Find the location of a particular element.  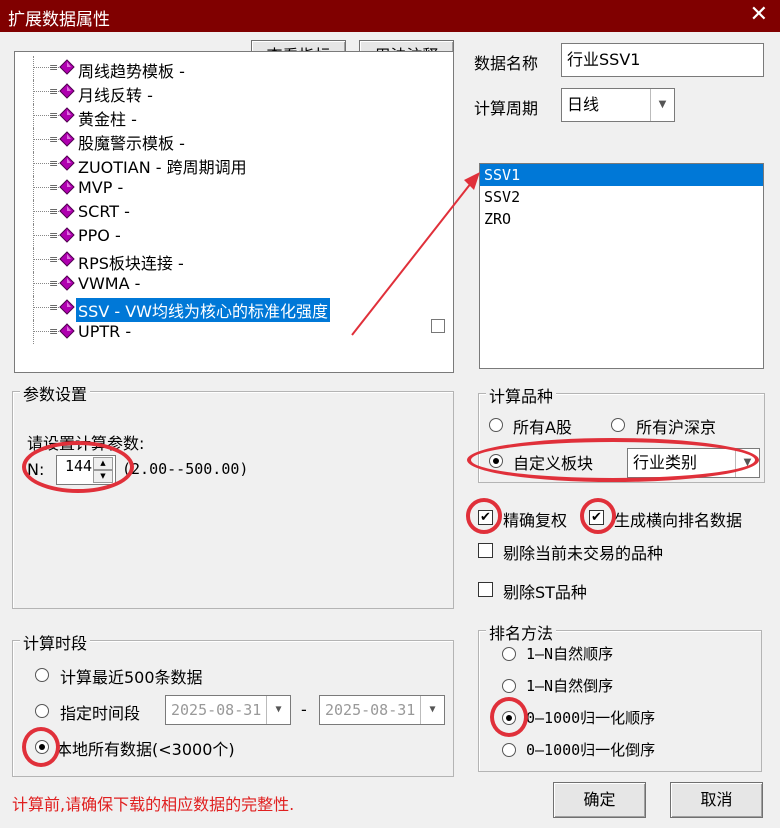

rank-opt2-radio is located at coordinates (509, 686).